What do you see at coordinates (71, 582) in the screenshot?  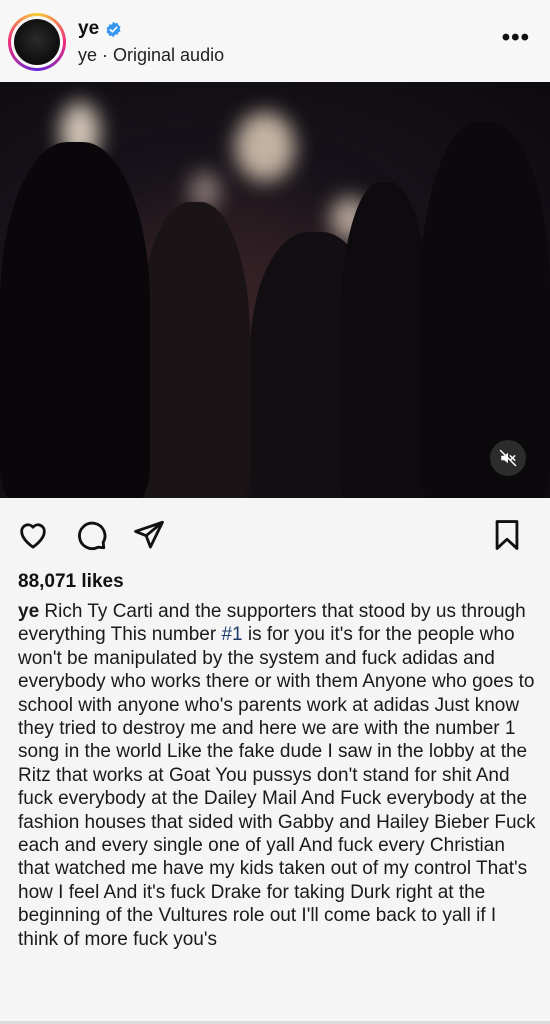 I see `like-count: 88,071 likes` at bounding box center [71, 582].